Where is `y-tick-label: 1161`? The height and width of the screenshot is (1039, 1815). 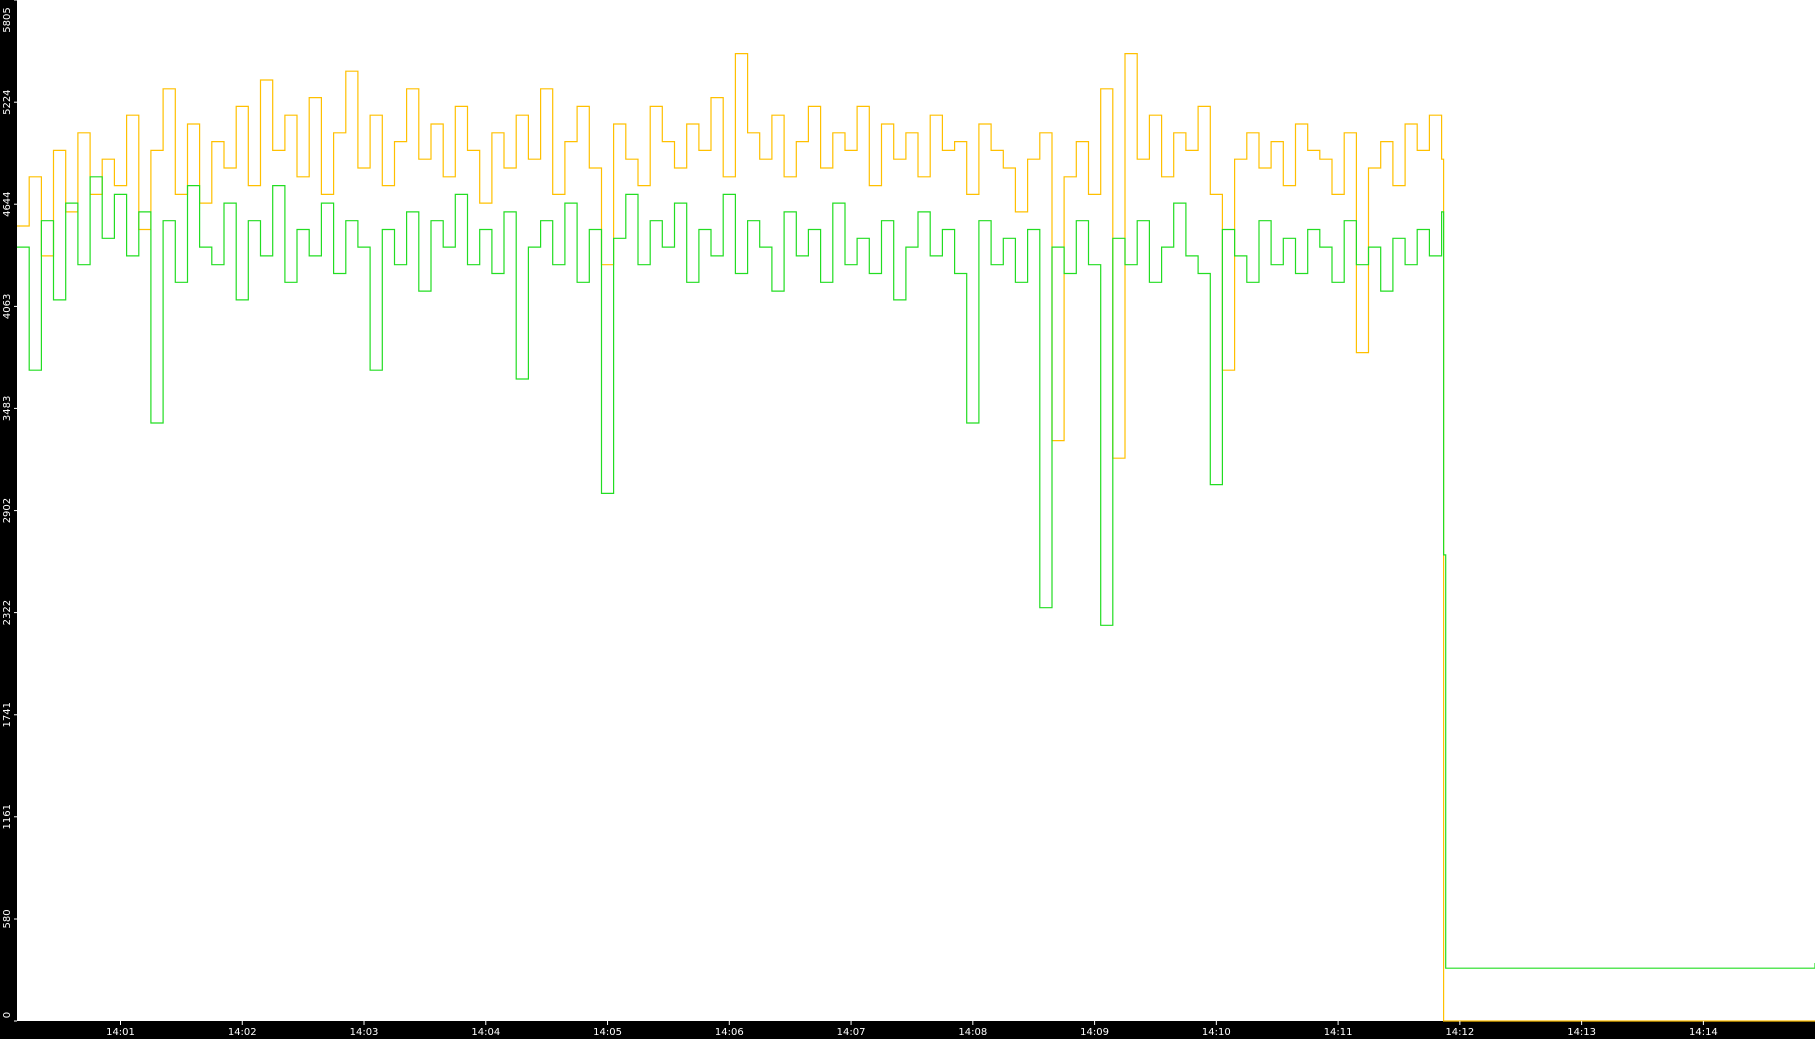 y-tick-label: 1161 is located at coordinates (7, 816).